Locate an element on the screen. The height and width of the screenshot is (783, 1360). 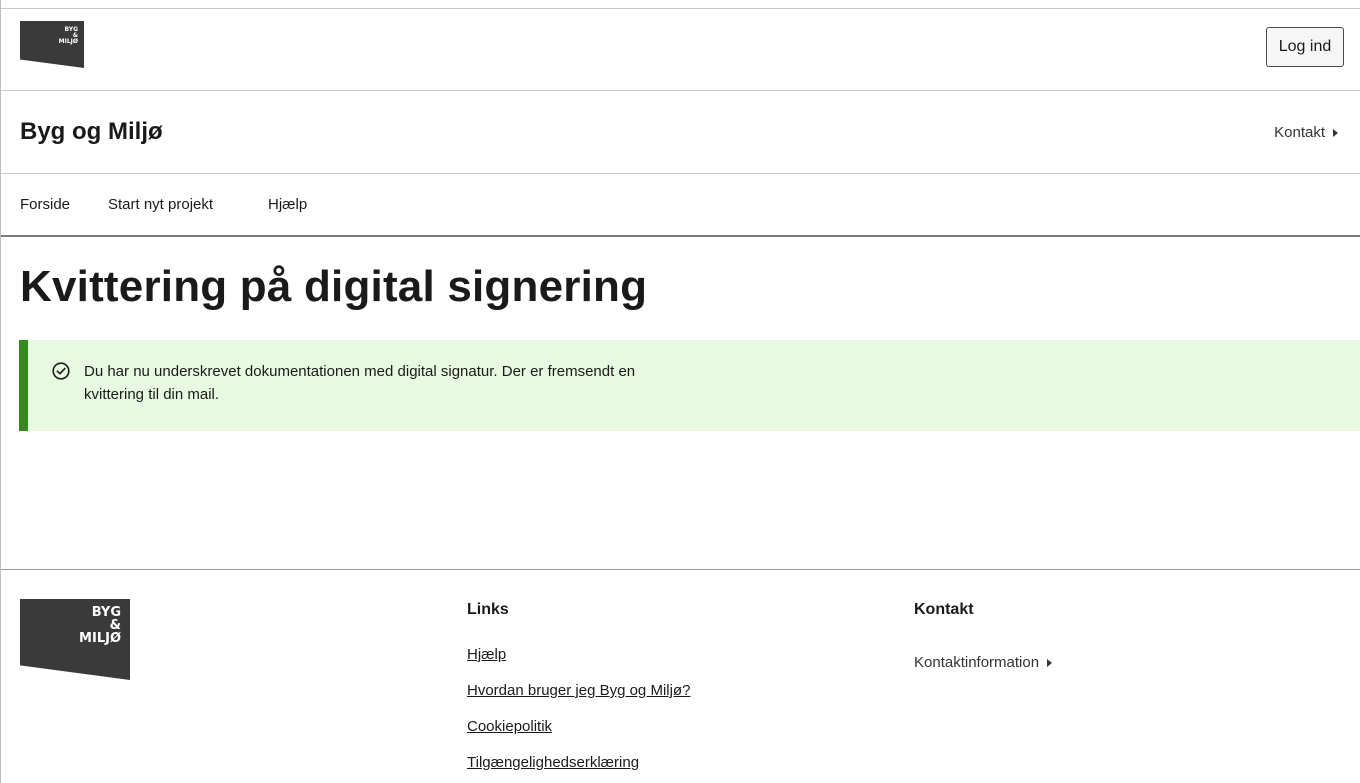
footer-logo: BYG & MILJØ is located at coordinates (75, 639).